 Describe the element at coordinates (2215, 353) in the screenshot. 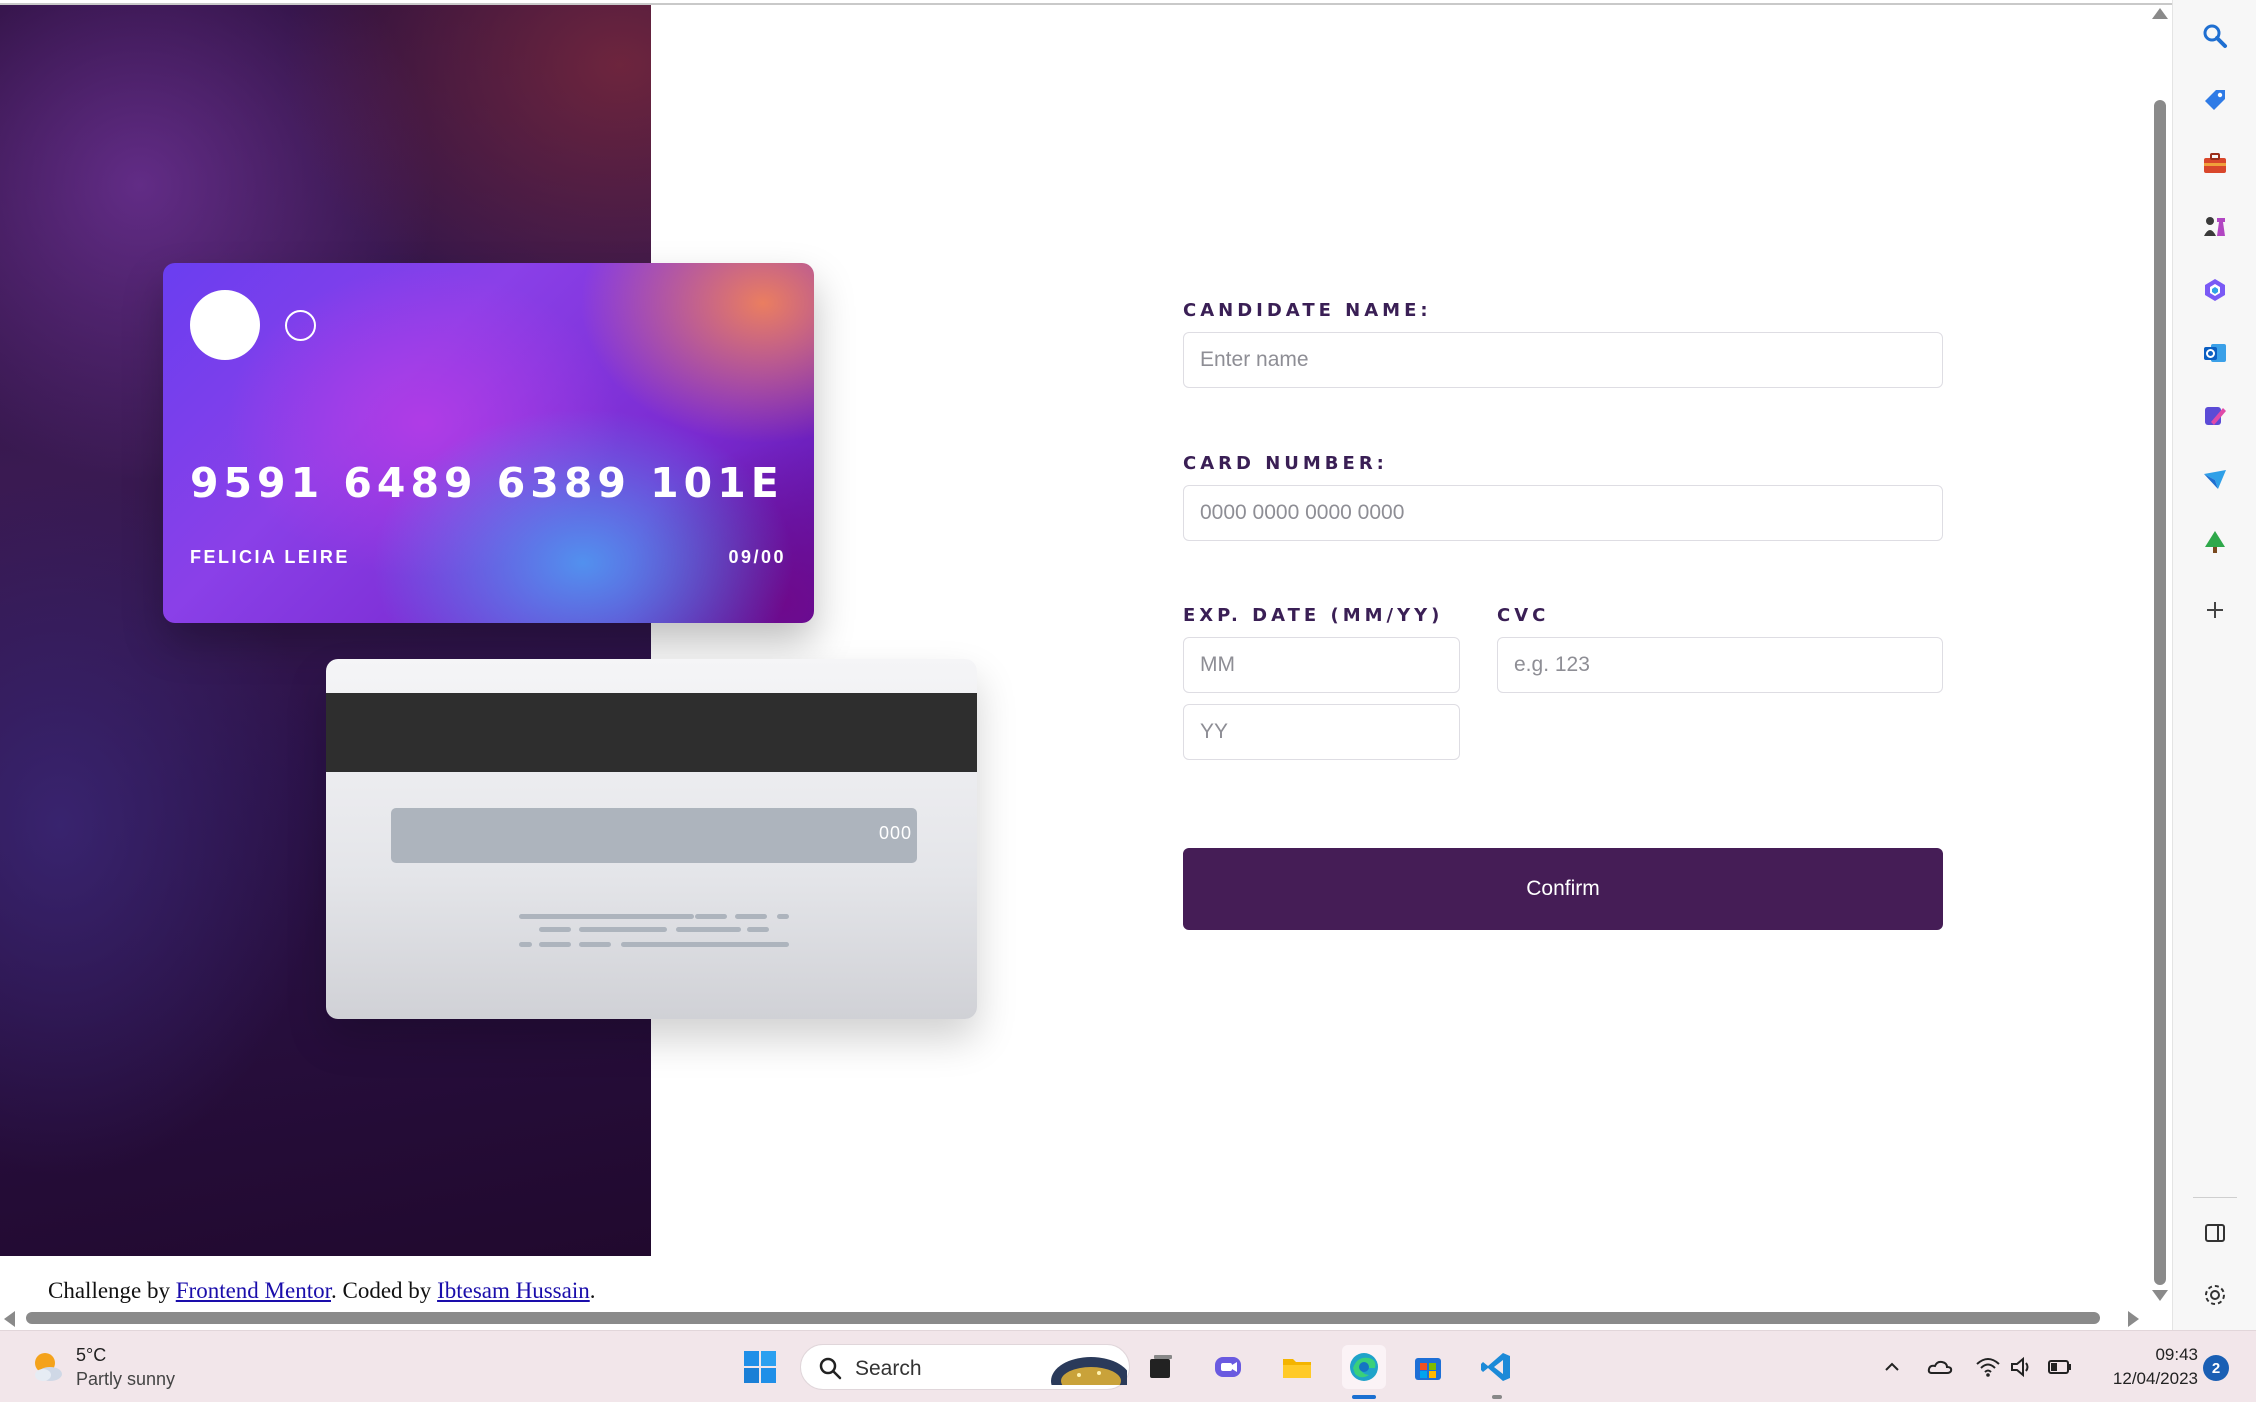

I see `outlook-icon` at that location.